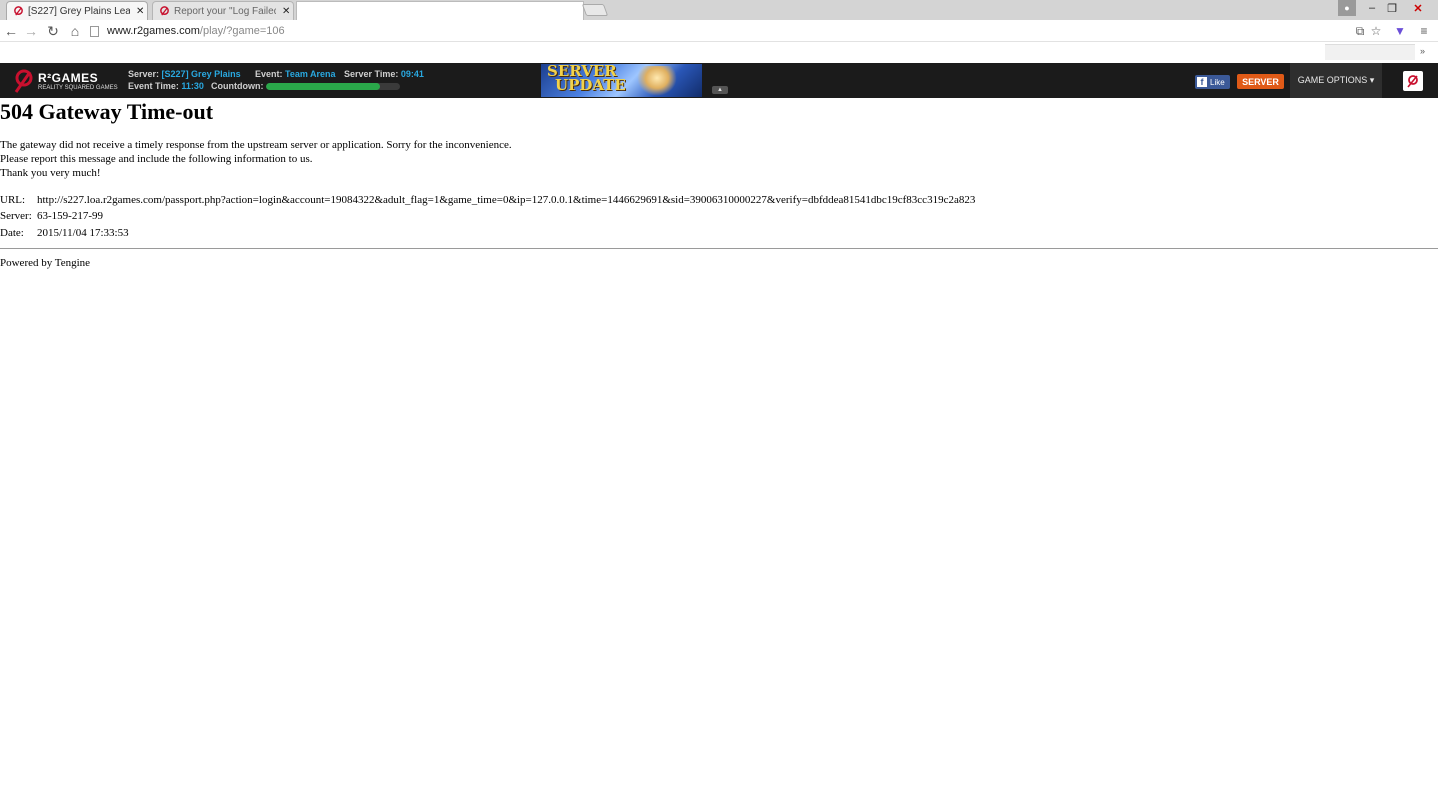 The image size is (1438, 791). What do you see at coordinates (78, 88) in the screenshot?
I see `logo-tagline: REALITY SQUARED GAMES` at bounding box center [78, 88].